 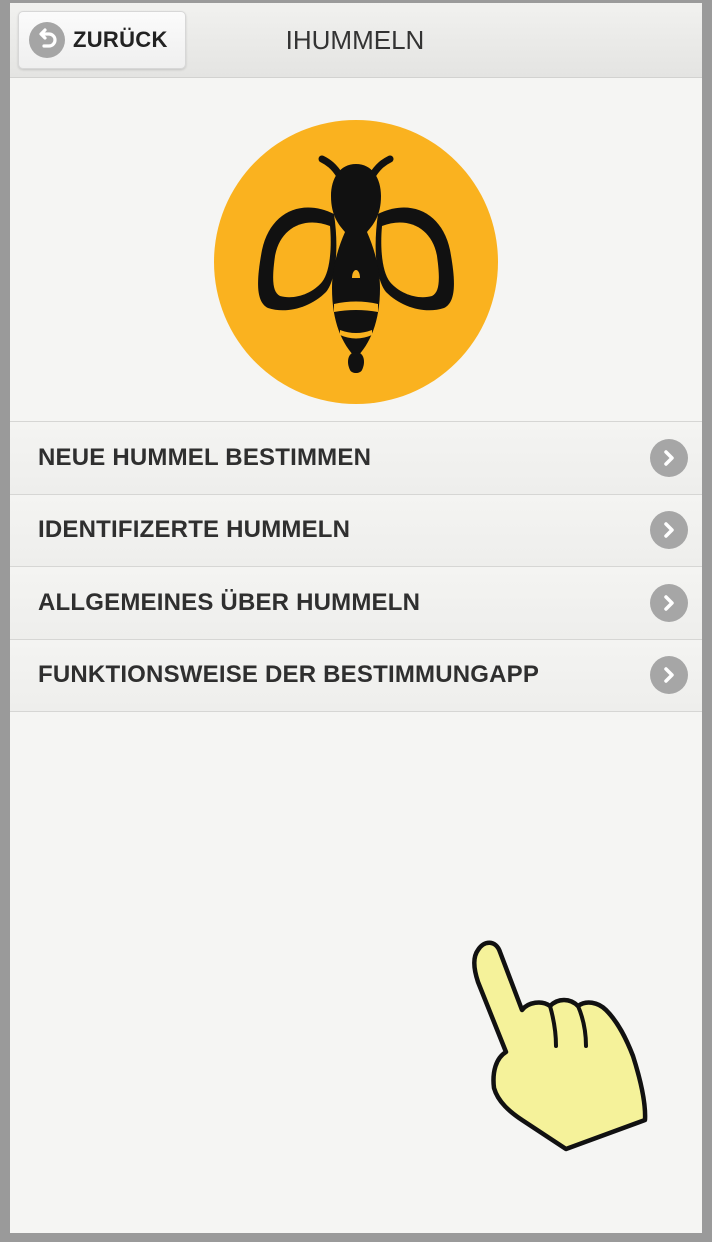 I want to click on menu-item-label: ALLGEMEINES ÜBER HUMMELN, so click(x=229, y=602).